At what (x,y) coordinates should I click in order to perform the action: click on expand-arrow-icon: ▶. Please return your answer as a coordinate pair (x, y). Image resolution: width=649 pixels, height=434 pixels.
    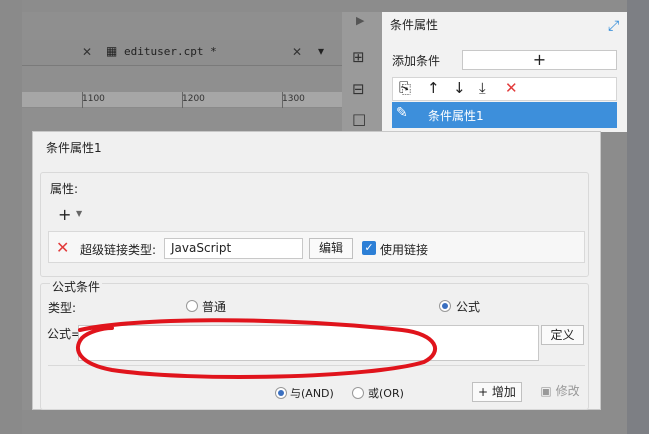
    Looking at the image, I should click on (360, 20).